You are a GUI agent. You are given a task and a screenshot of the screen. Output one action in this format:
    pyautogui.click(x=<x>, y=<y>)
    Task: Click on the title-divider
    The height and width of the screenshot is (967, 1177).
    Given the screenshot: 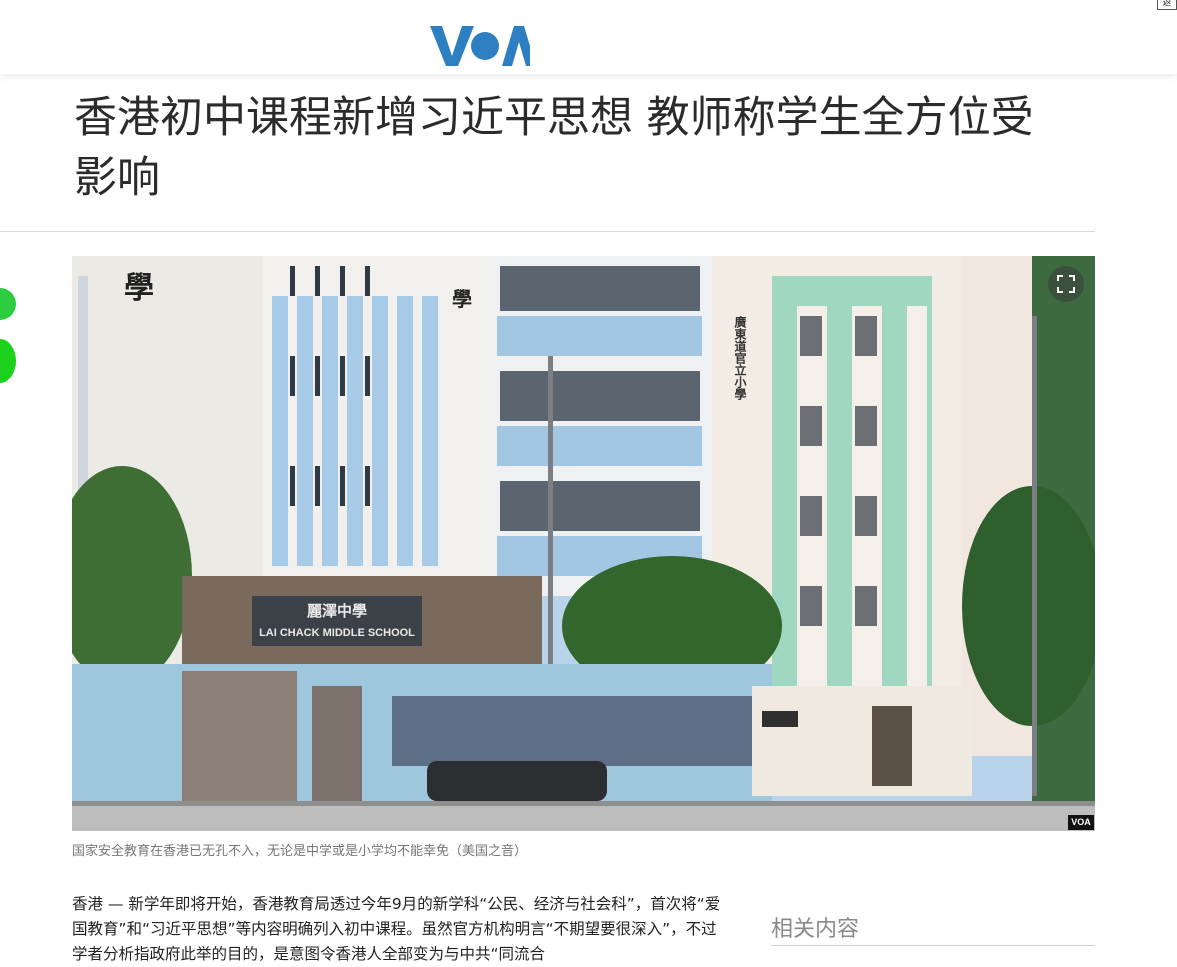 What is the action you would take?
    pyautogui.click(x=547, y=231)
    